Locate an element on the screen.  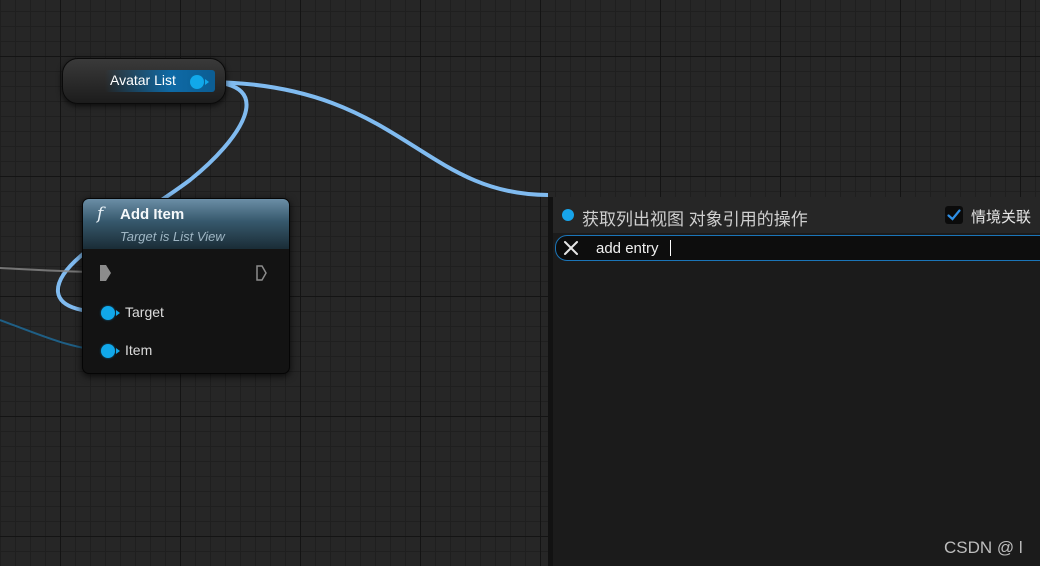
function-icon: f is located at coordinates (100, 214).